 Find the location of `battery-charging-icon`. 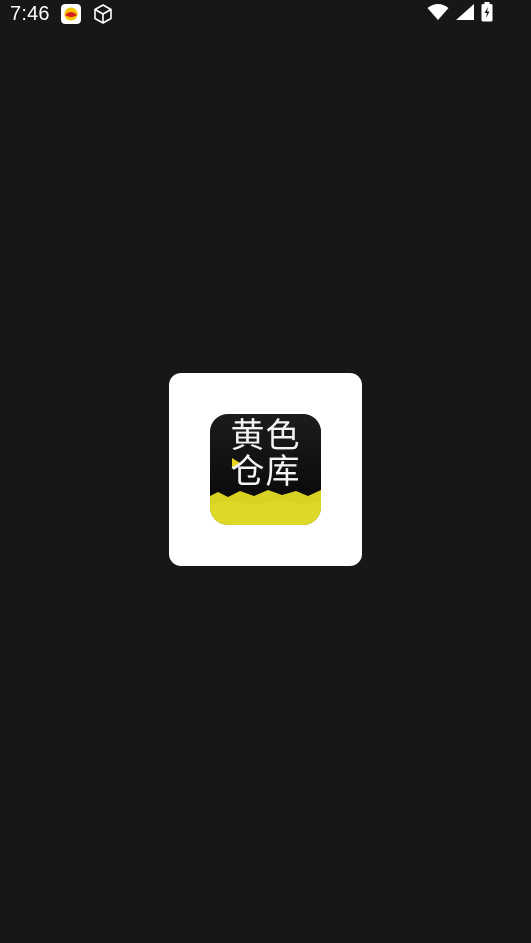

battery-charging-icon is located at coordinates (487, 14).